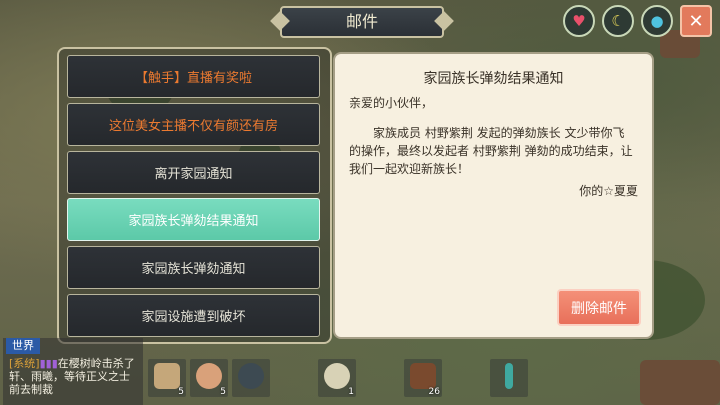  Describe the element at coordinates (599, 307) in the screenshot. I see `delete-mail-button: 删除邮件` at that location.